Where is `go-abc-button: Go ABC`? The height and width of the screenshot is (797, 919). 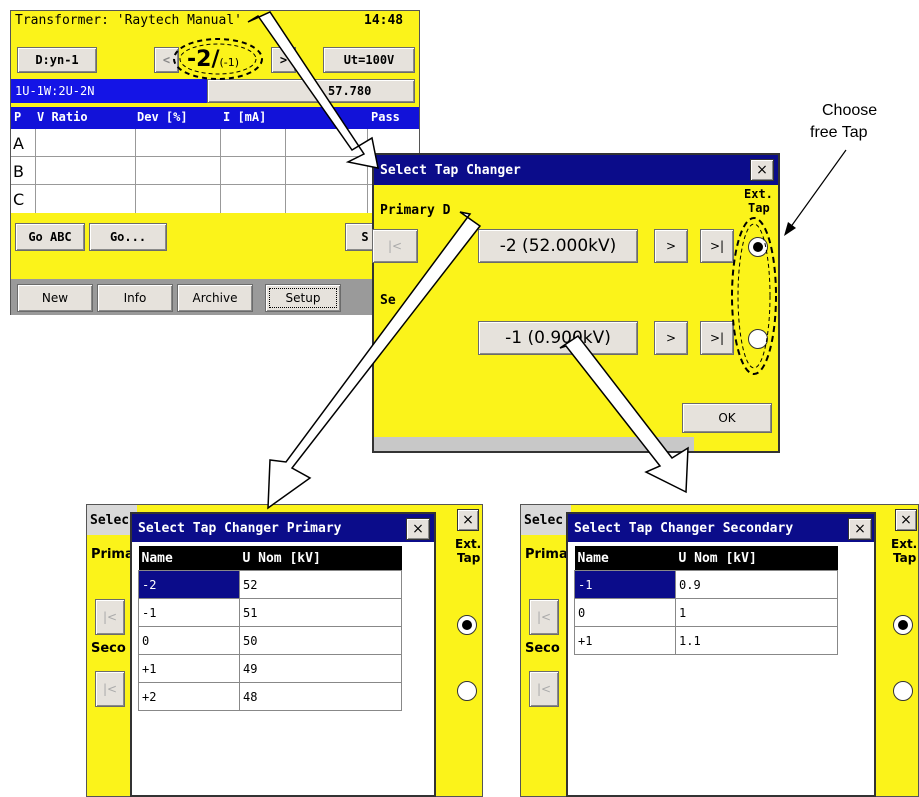 go-abc-button: Go ABC is located at coordinates (50, 237).